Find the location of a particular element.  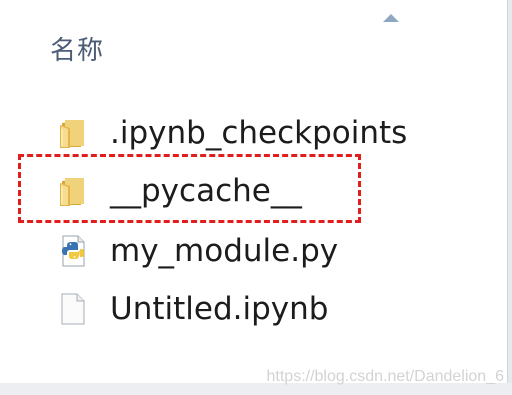

window-right-border is located at coordinates (509, 191).